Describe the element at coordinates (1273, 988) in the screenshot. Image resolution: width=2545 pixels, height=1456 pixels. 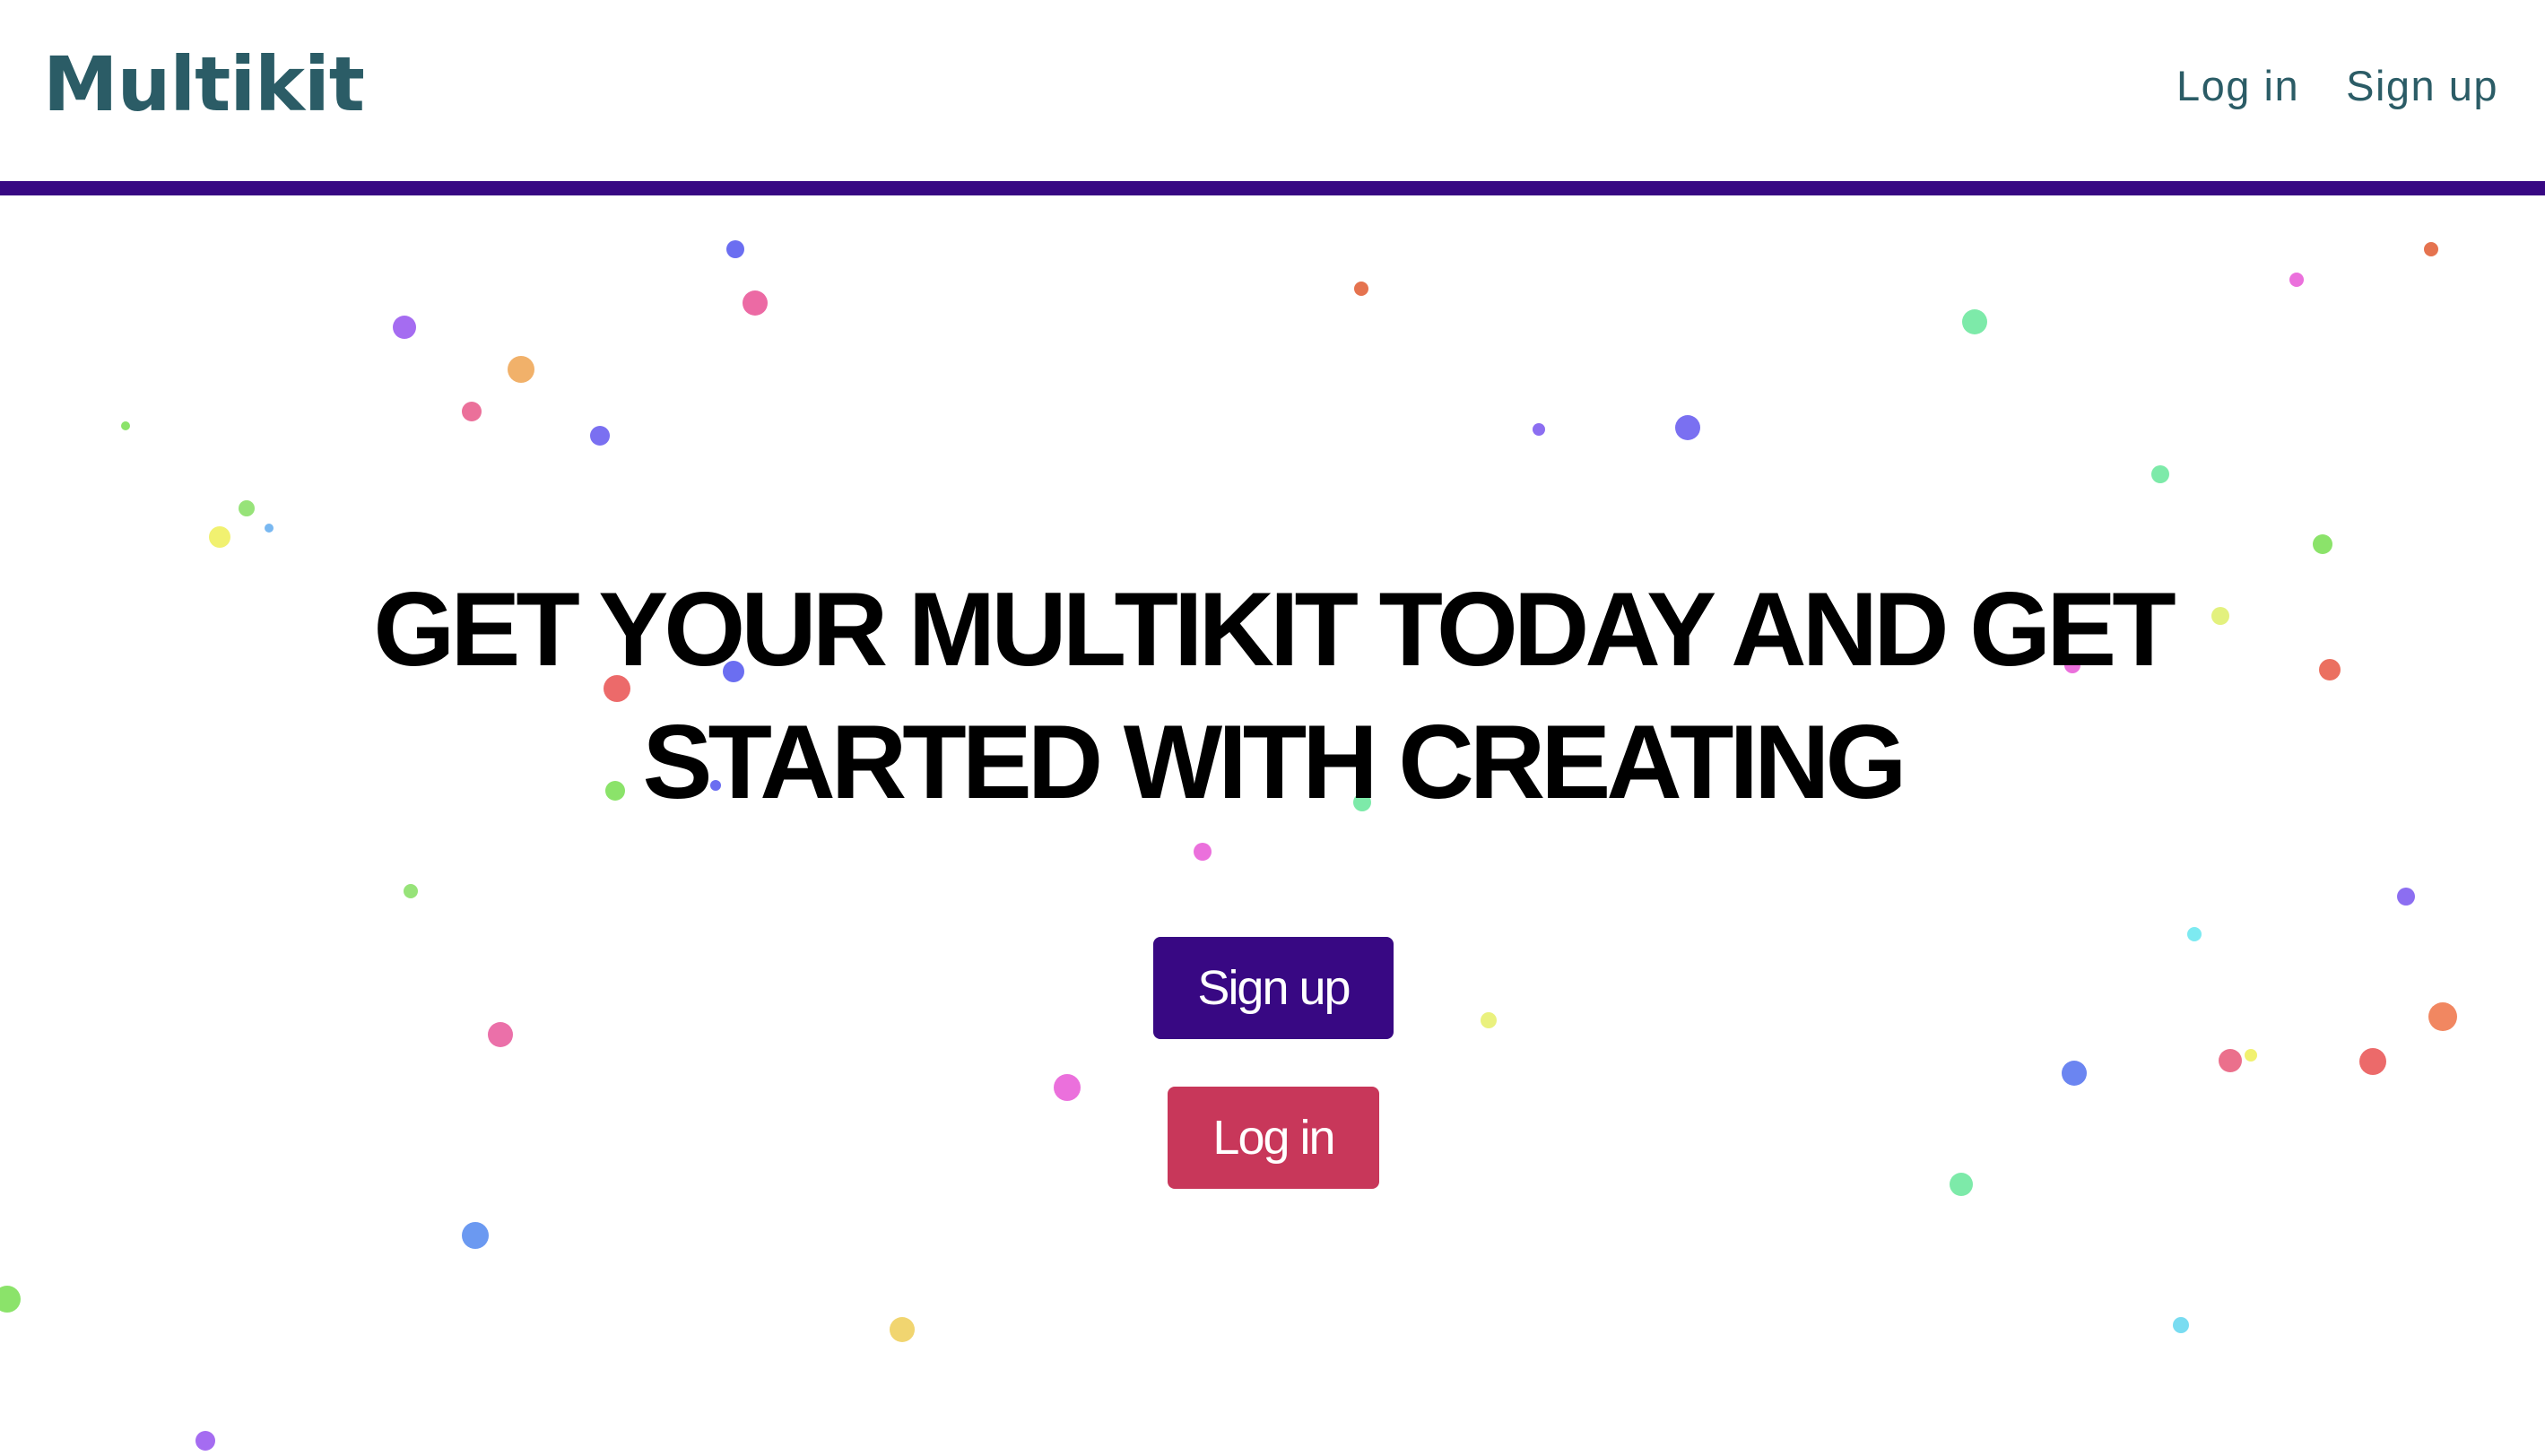
I see `signup-button: Sign up` at that location.